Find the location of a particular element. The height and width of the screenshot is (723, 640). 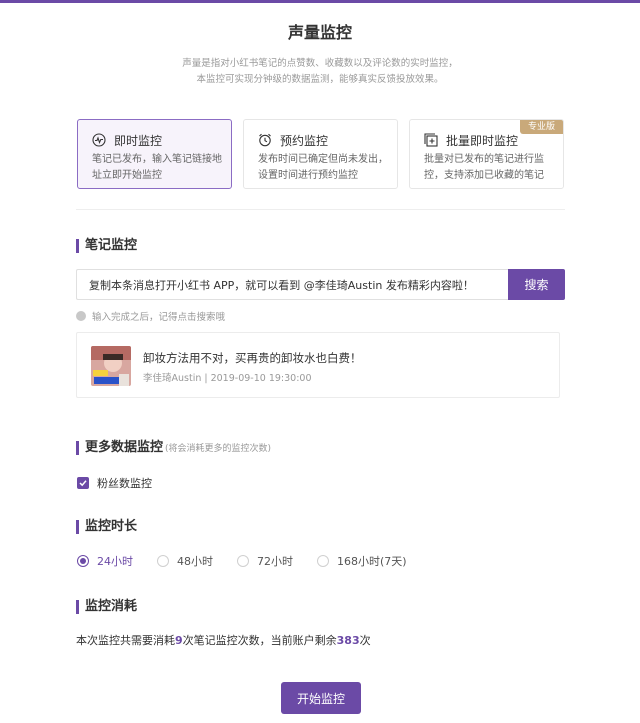

fans-monitor-option: 粉丝数监控 is located at coordinates (114, 483).